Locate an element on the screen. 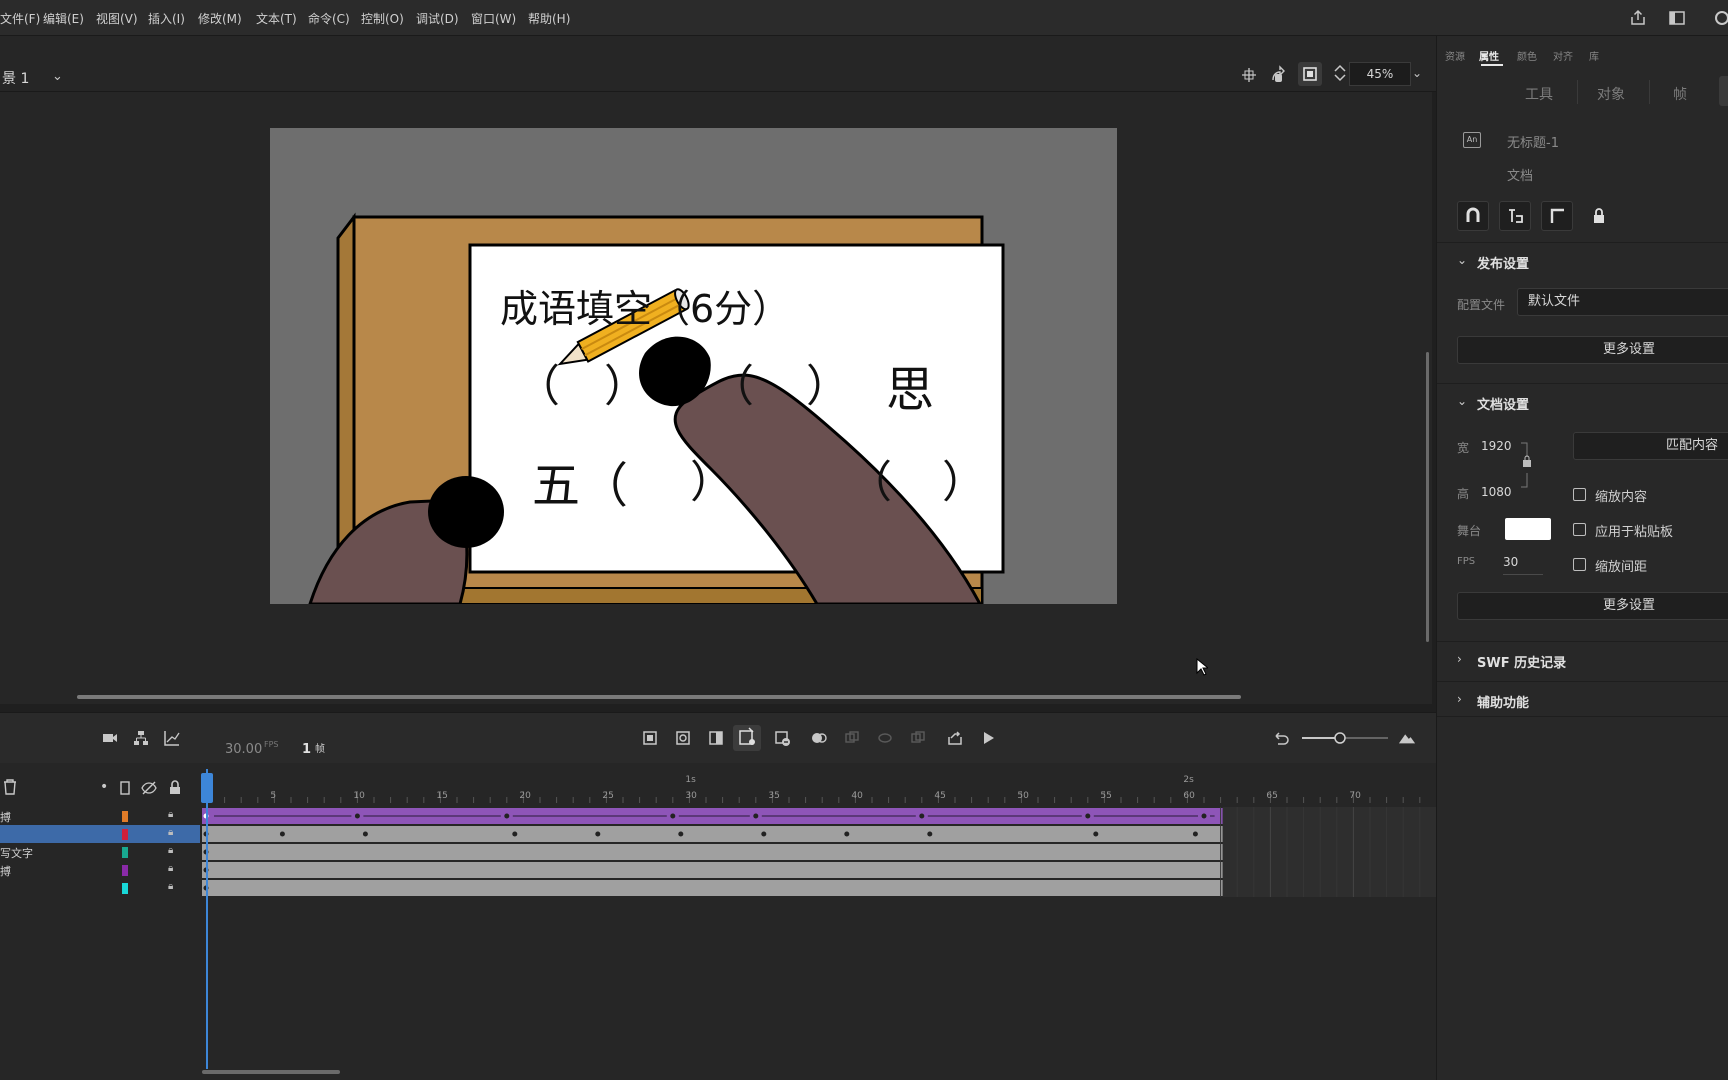 The image size is (1728, 1080). tab-assets: 资源 is located at coordinates (1455, 55).